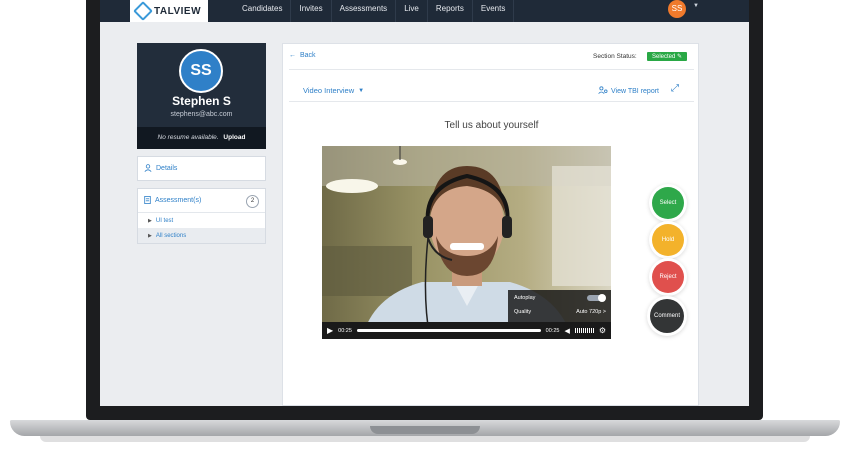 The height and width of the screenshot is (450, 850). What do you see at coordinates (171, 235) in the screenshot?
I see `assessment-item-label: All sections` at bounding box center [171, 235].